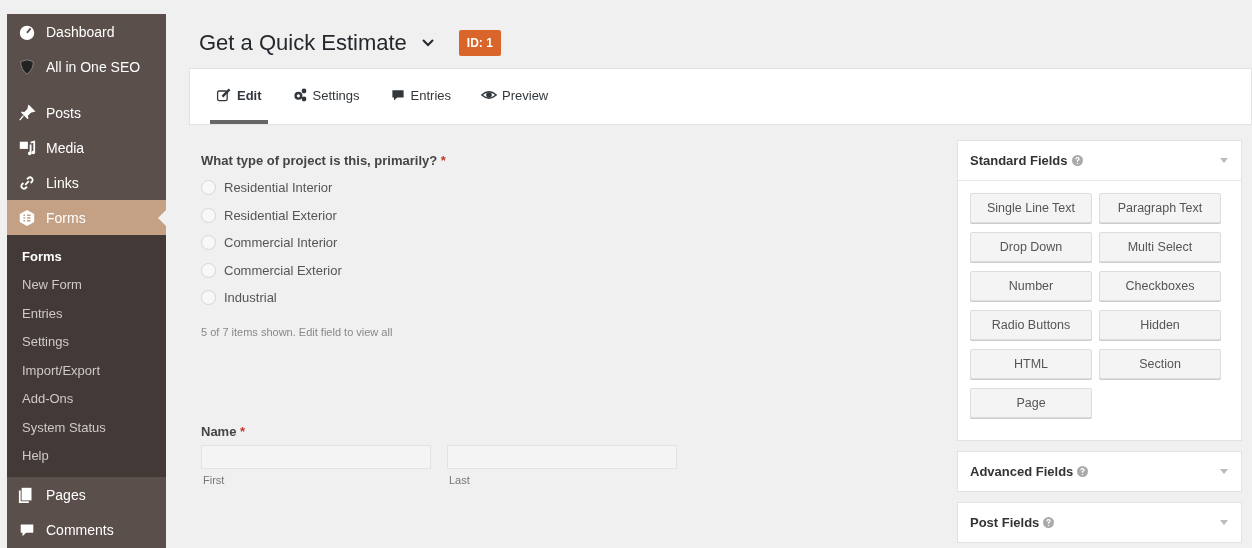  I want to click on sidebar-item: Dashboard, so click(86, 31).